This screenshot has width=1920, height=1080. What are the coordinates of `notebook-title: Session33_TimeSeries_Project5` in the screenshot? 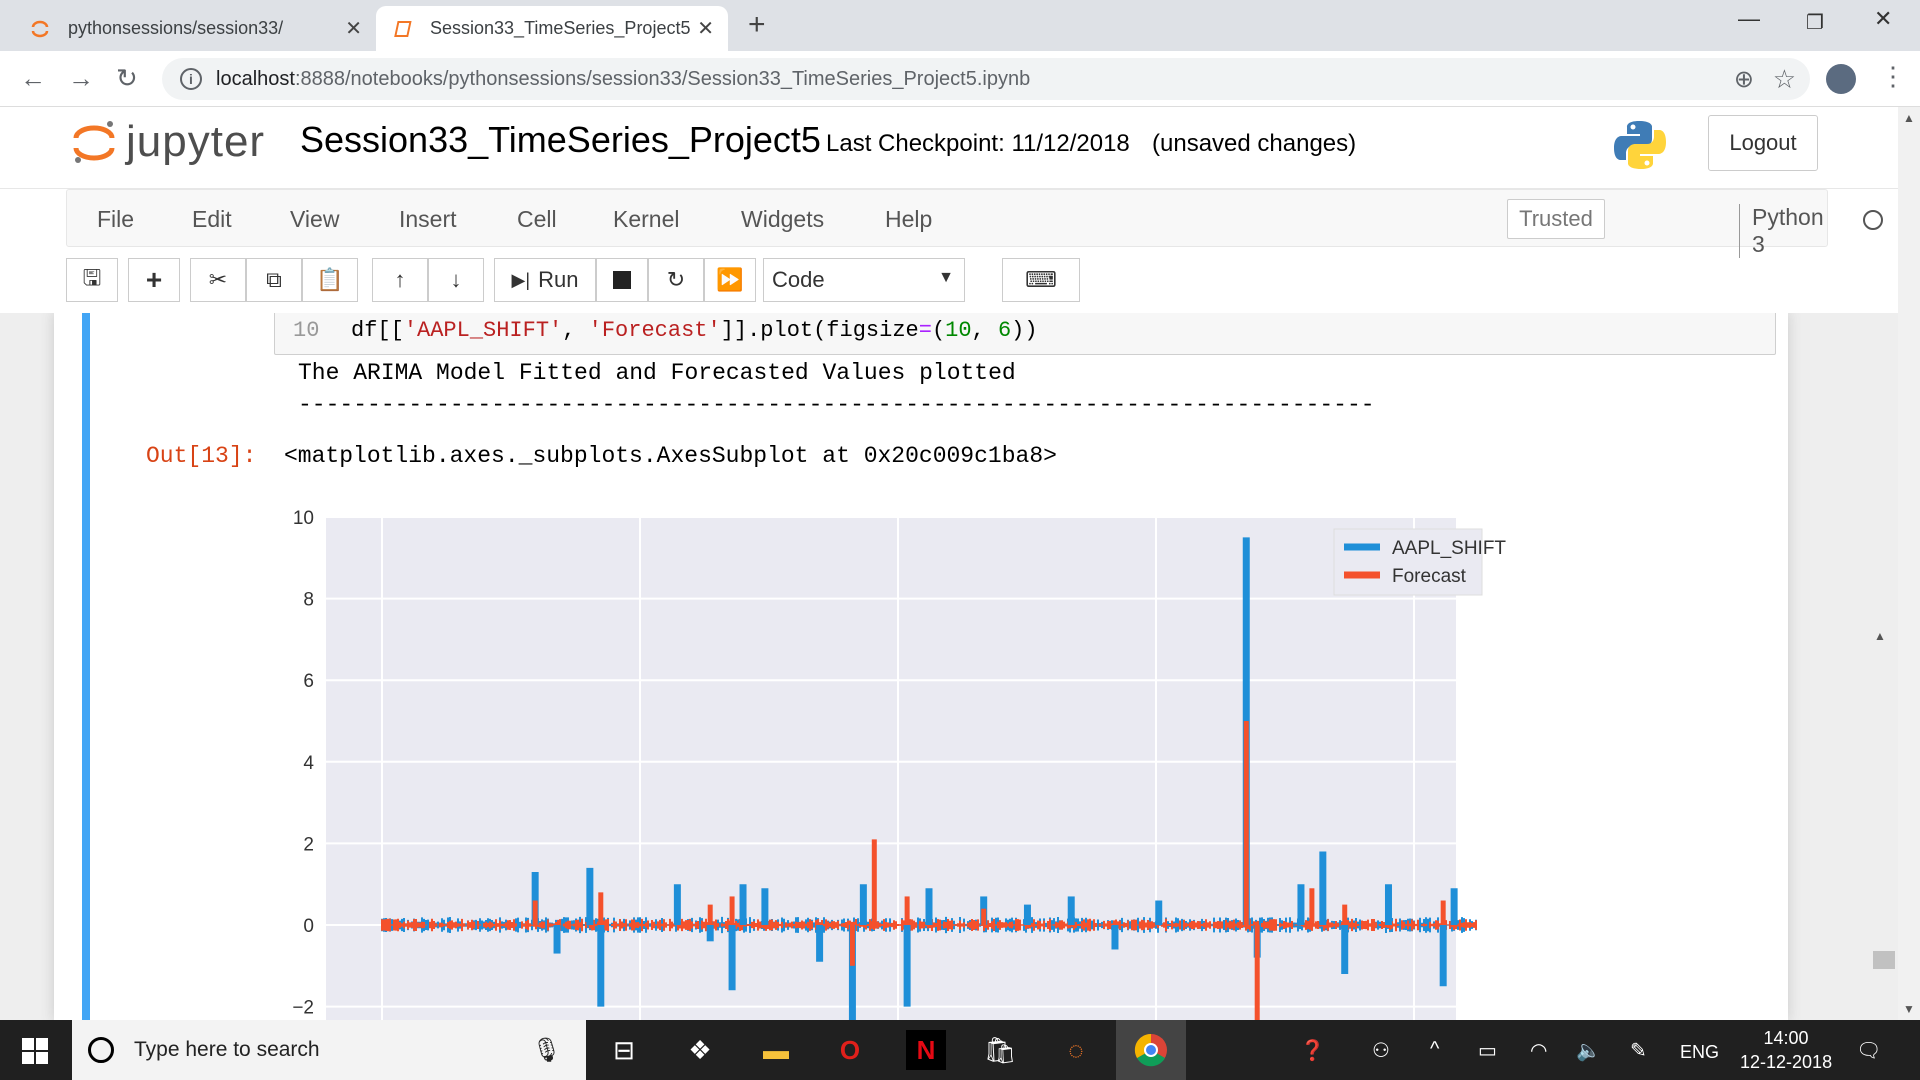 It's located at (560, 140).